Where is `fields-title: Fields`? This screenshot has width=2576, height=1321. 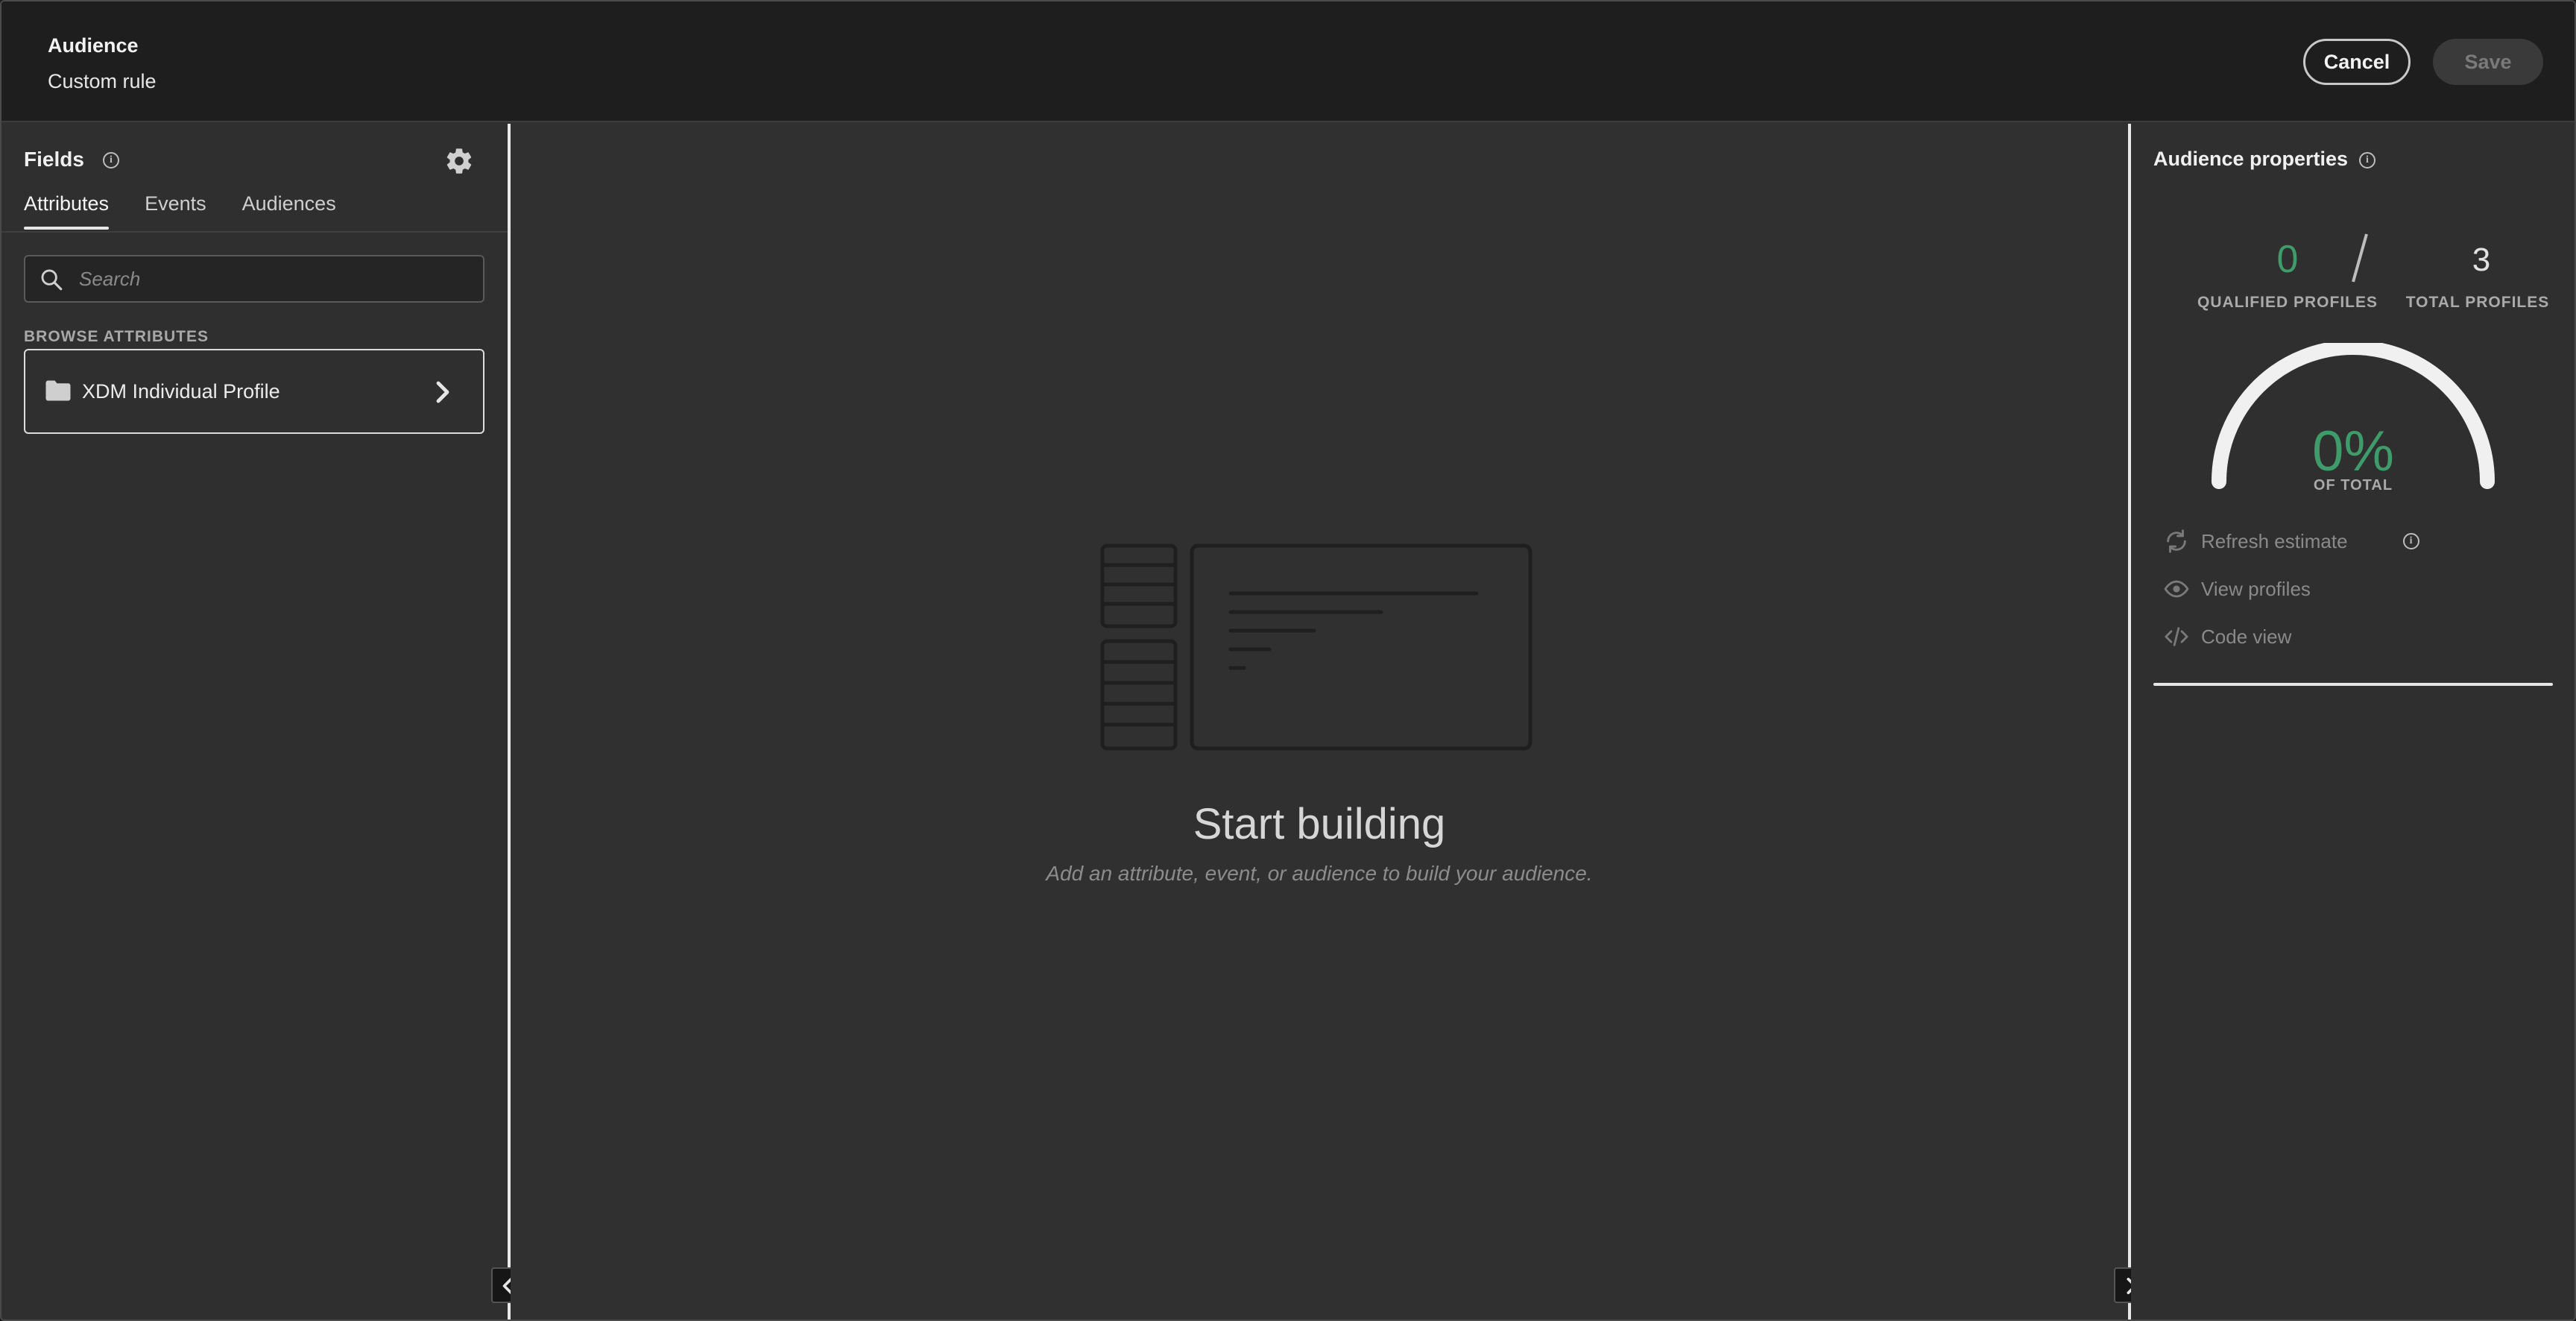 fields-title: Fields is located at coordinates (54, 159).